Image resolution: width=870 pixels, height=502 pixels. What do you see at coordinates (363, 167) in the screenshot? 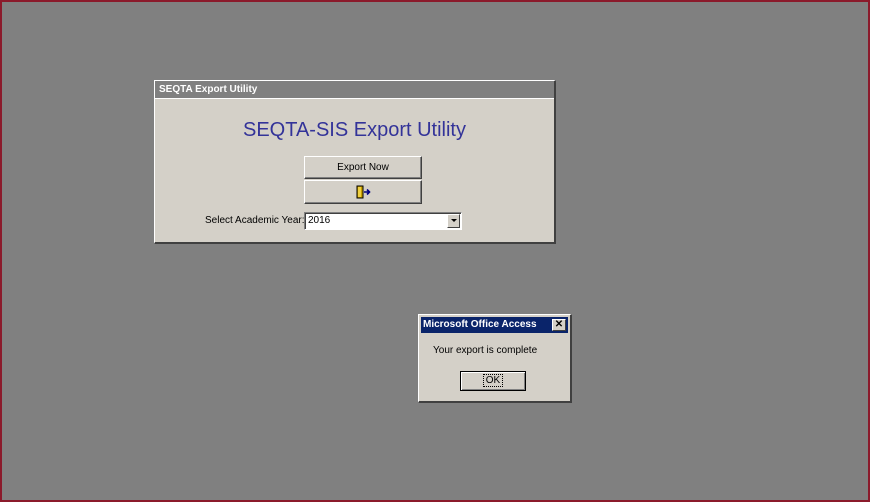
I see `export-now-button: Export Now` at bounding box center [363, 167].